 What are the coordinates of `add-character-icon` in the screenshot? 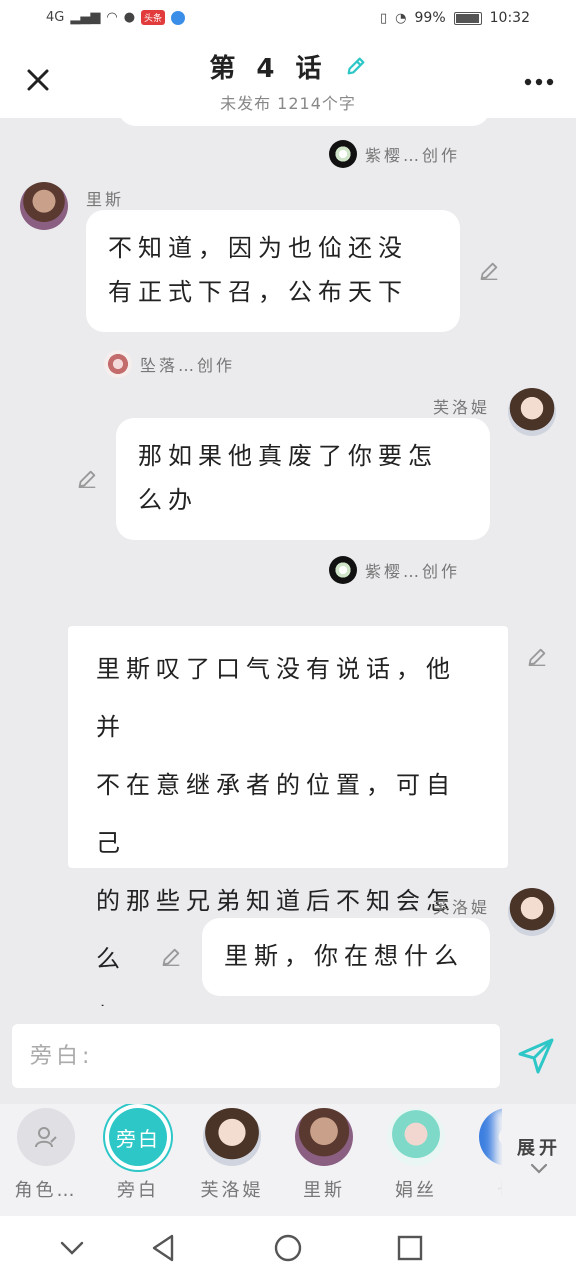 It's located at (46, 1137).